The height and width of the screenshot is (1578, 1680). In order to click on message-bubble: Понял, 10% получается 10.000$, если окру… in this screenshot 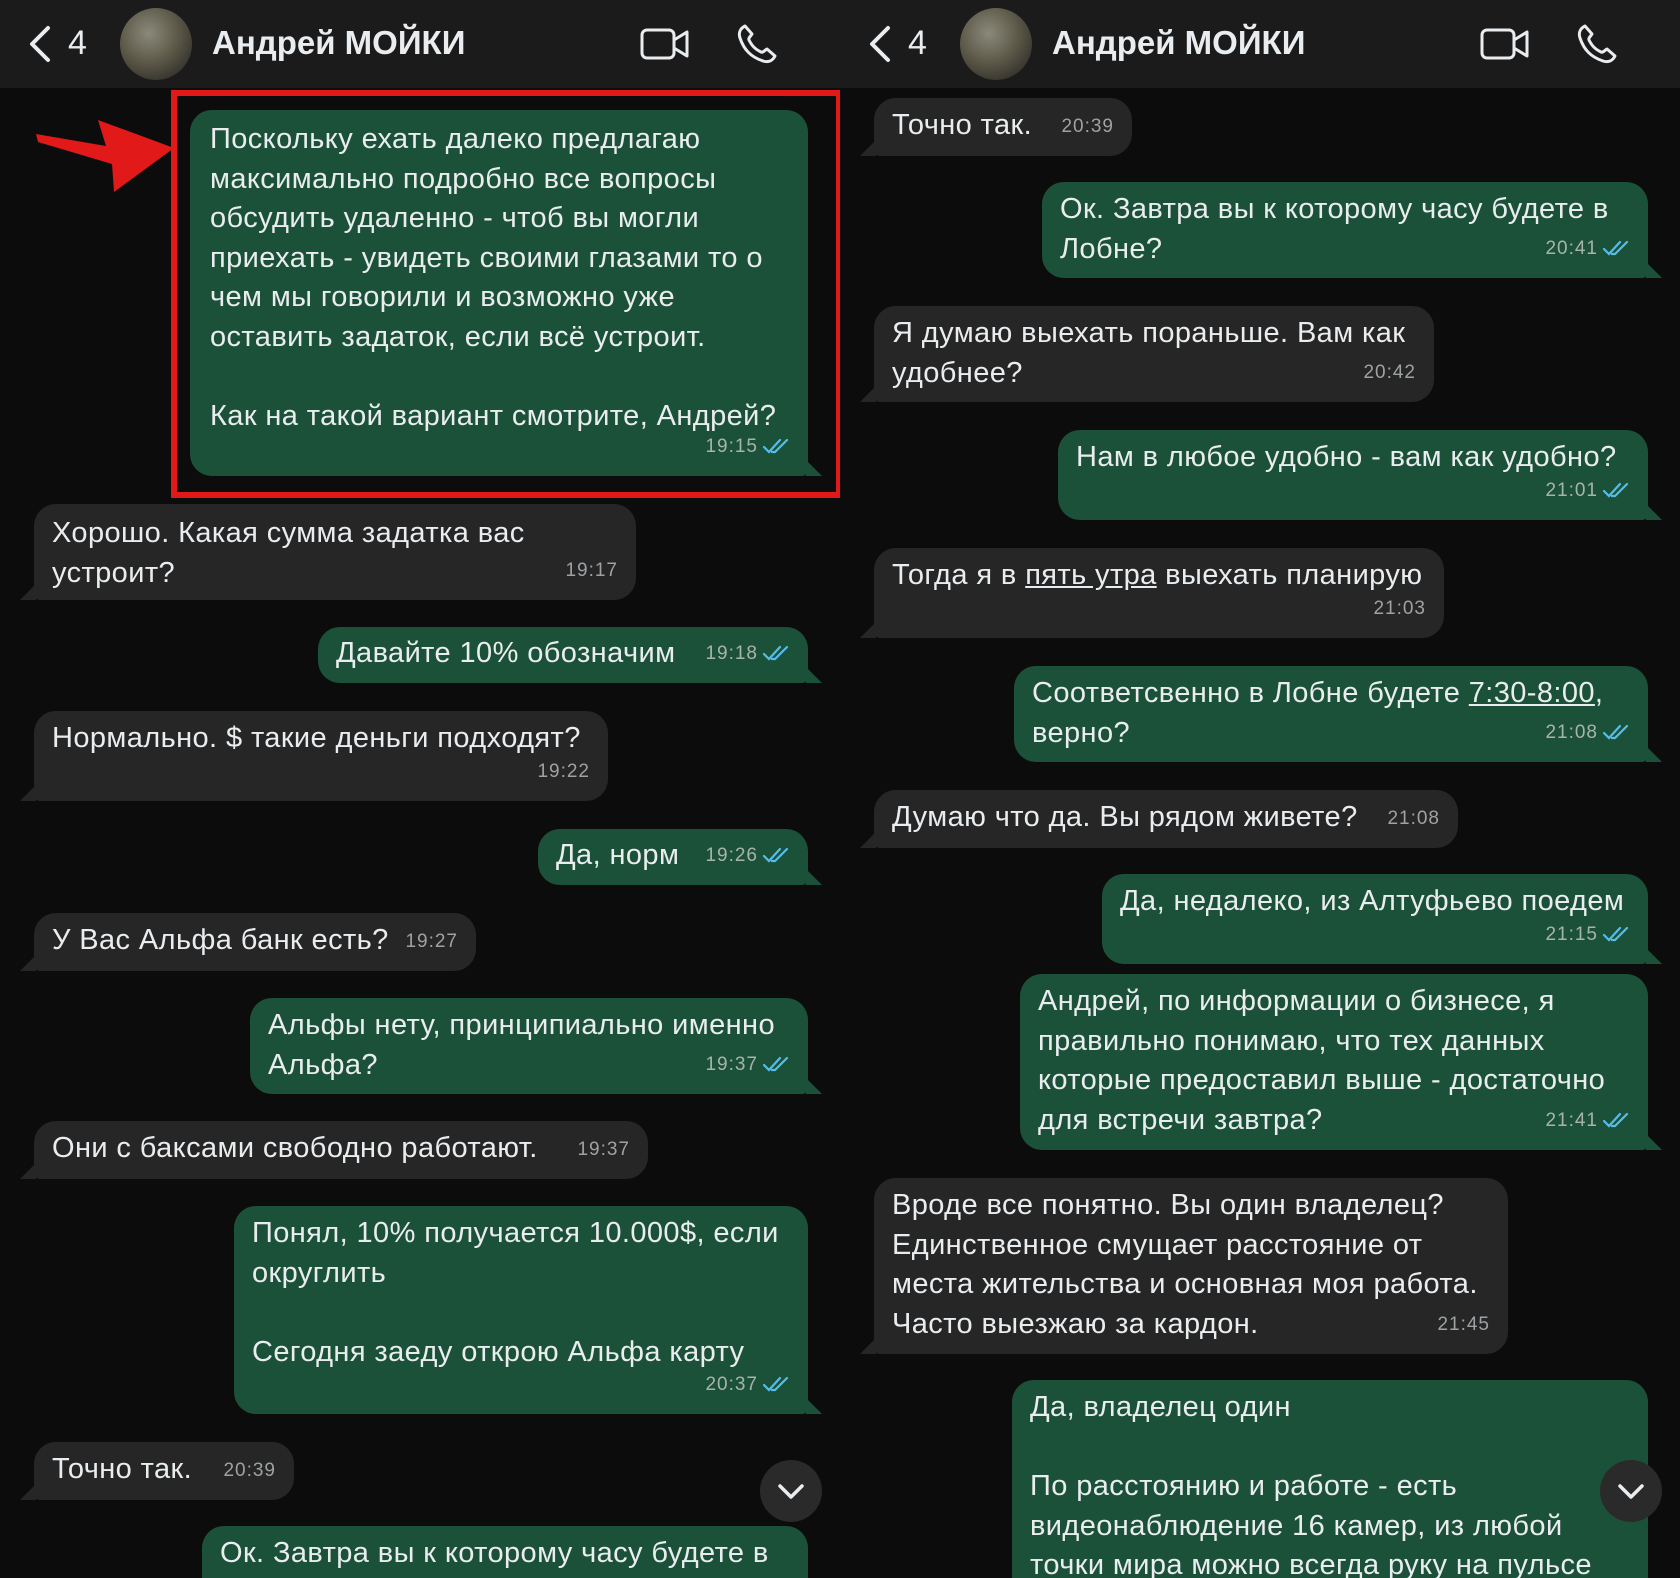, I will do `click(528, 1310)`.